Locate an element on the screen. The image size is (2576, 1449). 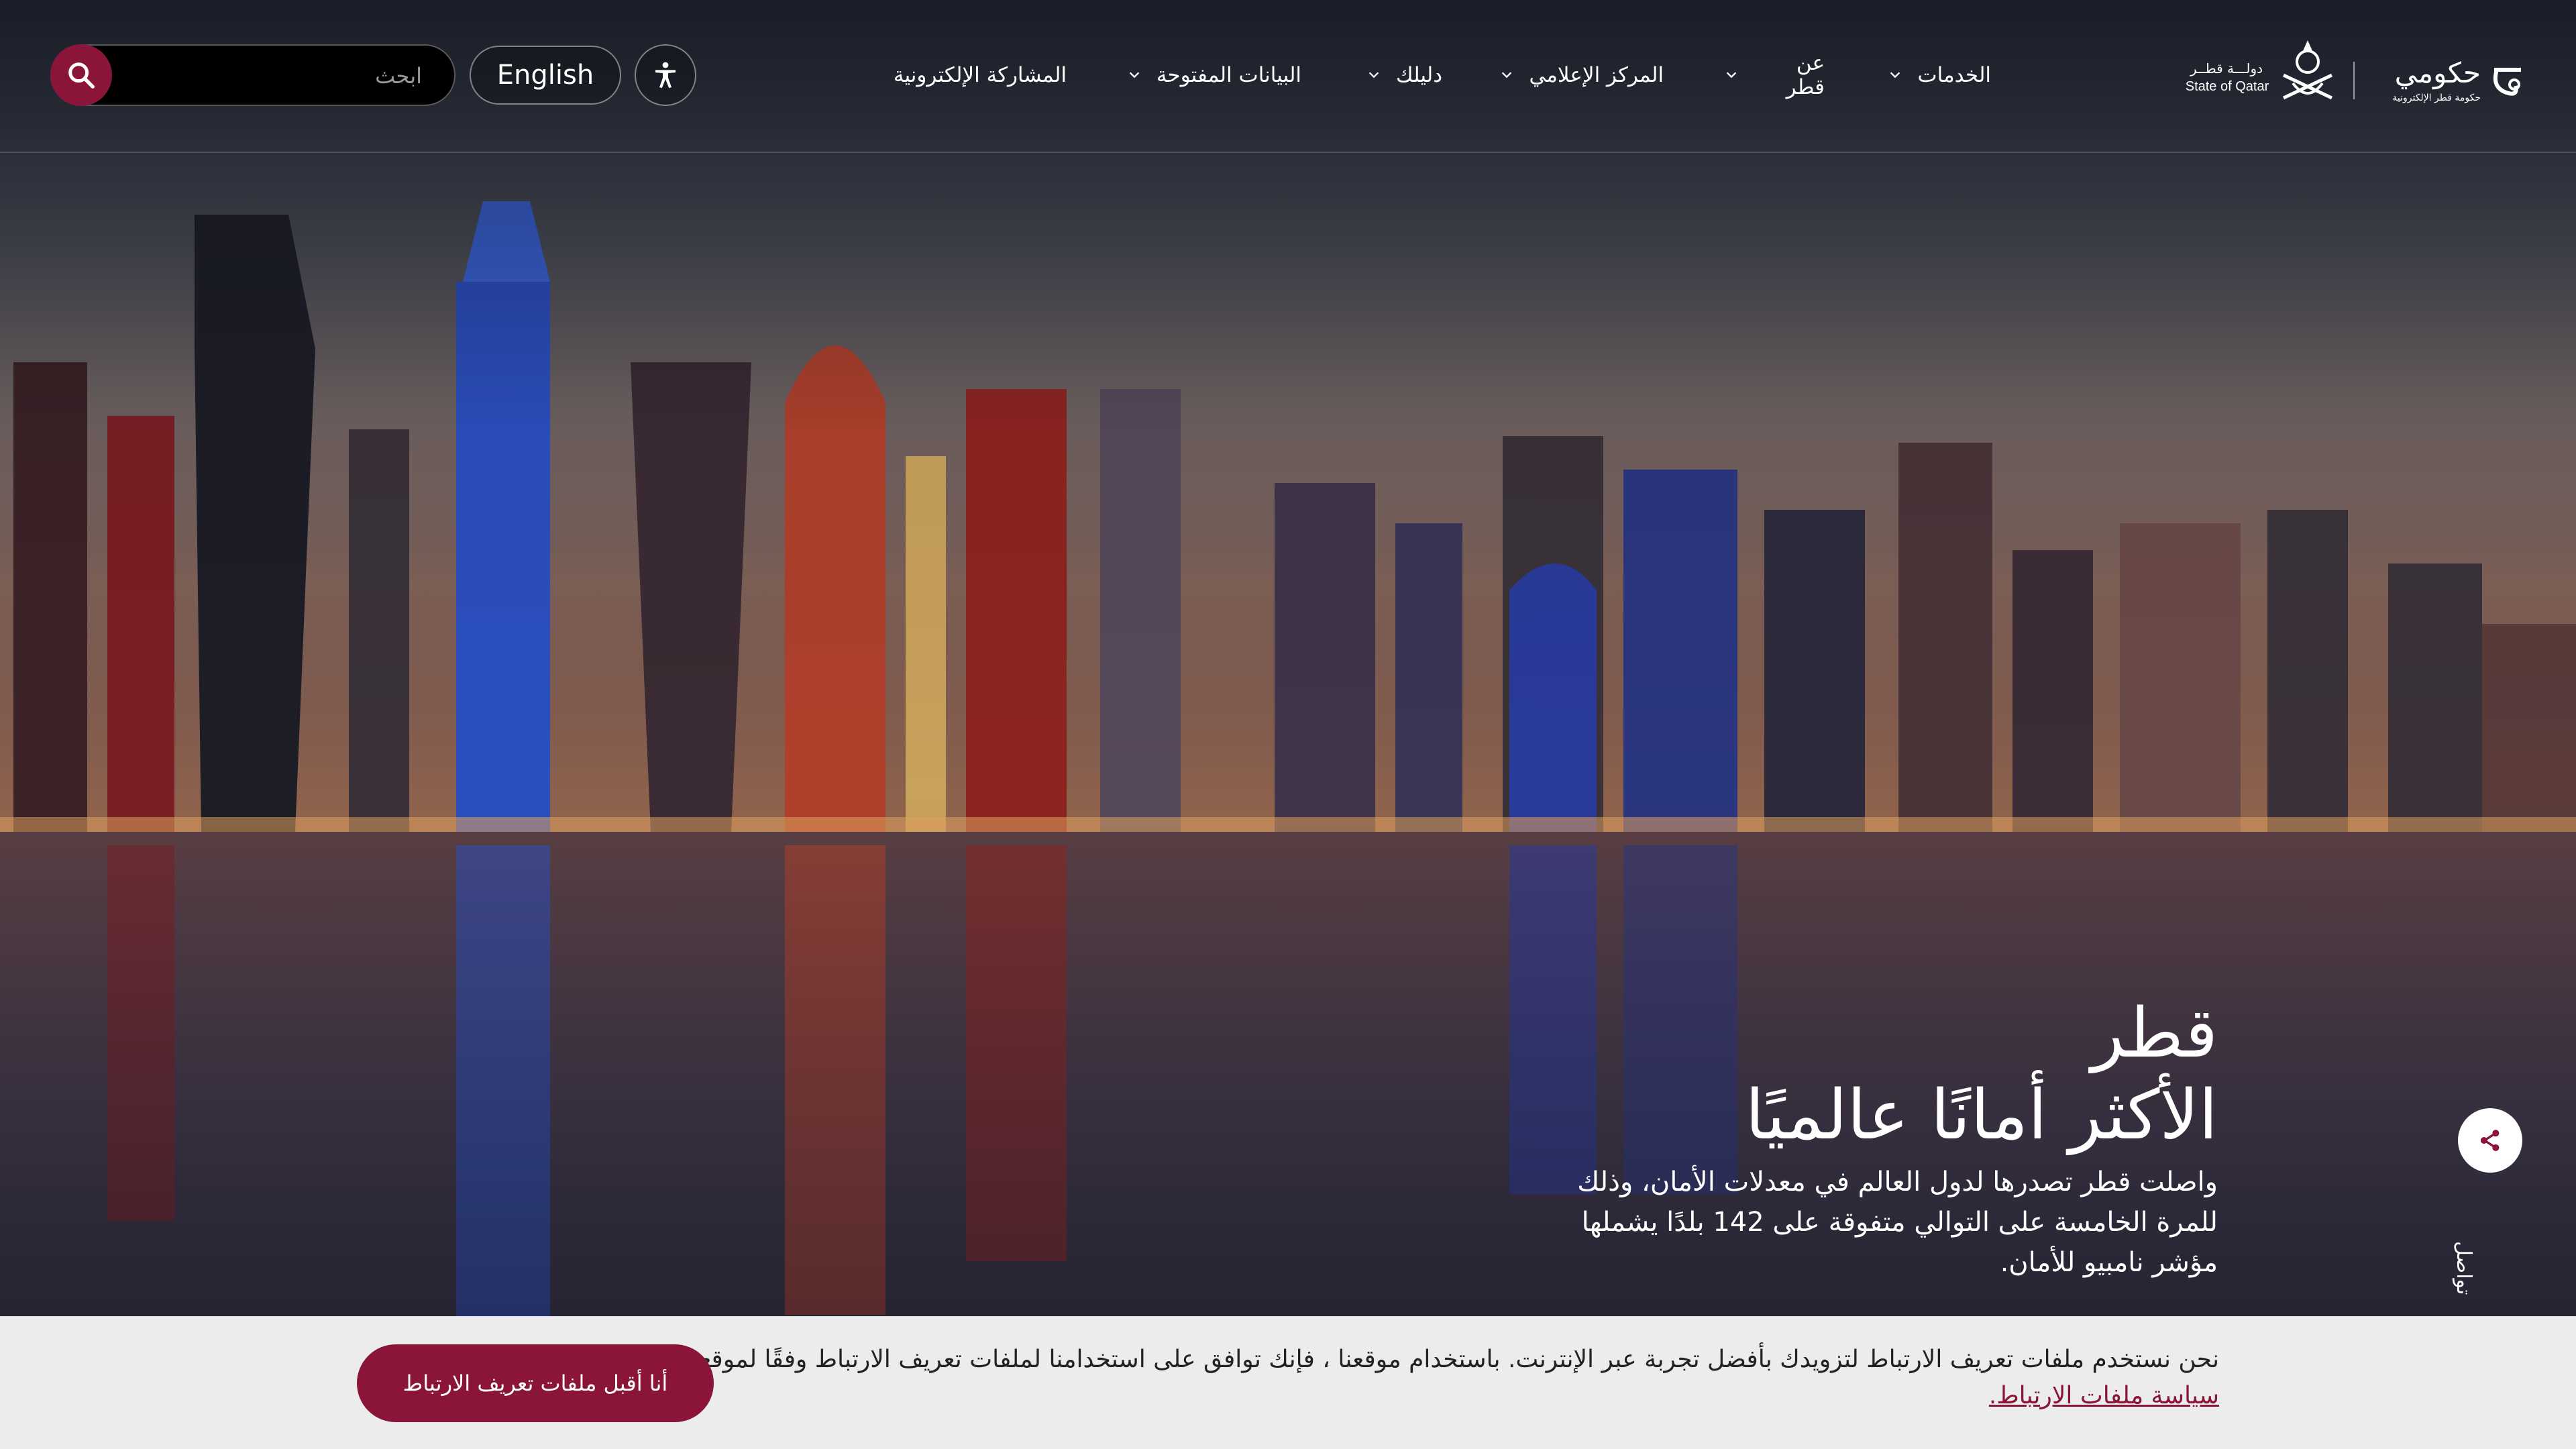
hukoomi-mark-icon is located at coordinates (2507, 82).